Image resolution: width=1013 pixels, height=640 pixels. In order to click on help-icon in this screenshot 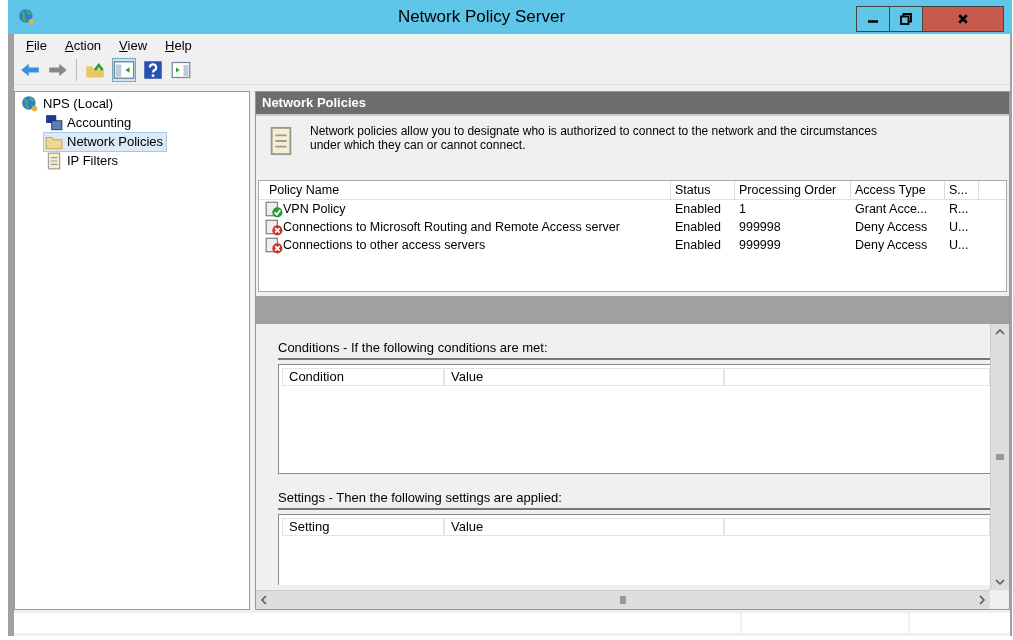, I will do `click(153, 70)`.